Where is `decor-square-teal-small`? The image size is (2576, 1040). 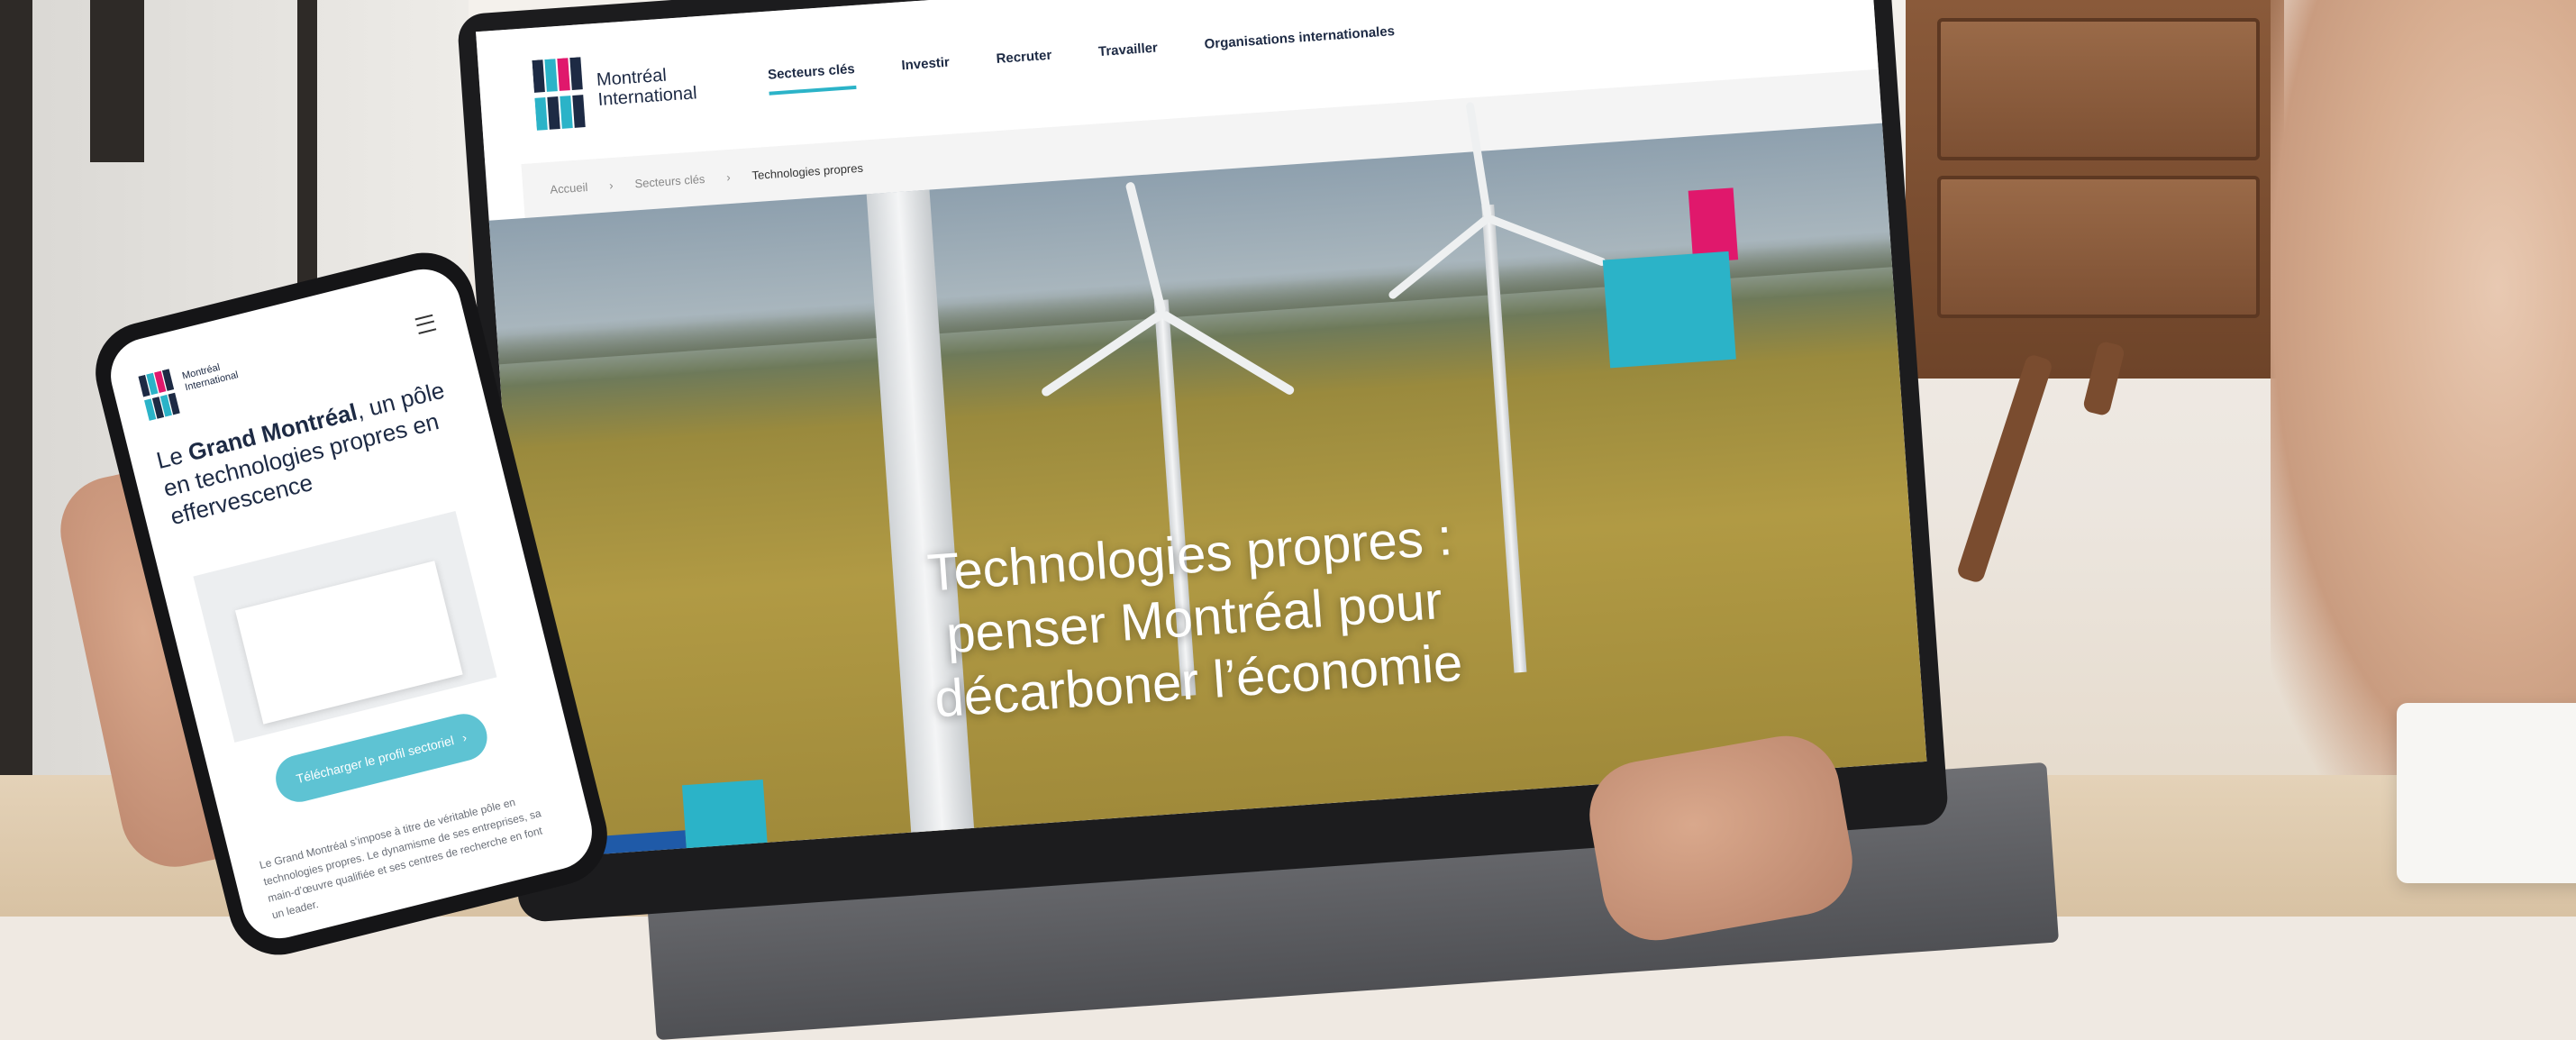 decor-square-teal-small is located at coordinates (725, 820).